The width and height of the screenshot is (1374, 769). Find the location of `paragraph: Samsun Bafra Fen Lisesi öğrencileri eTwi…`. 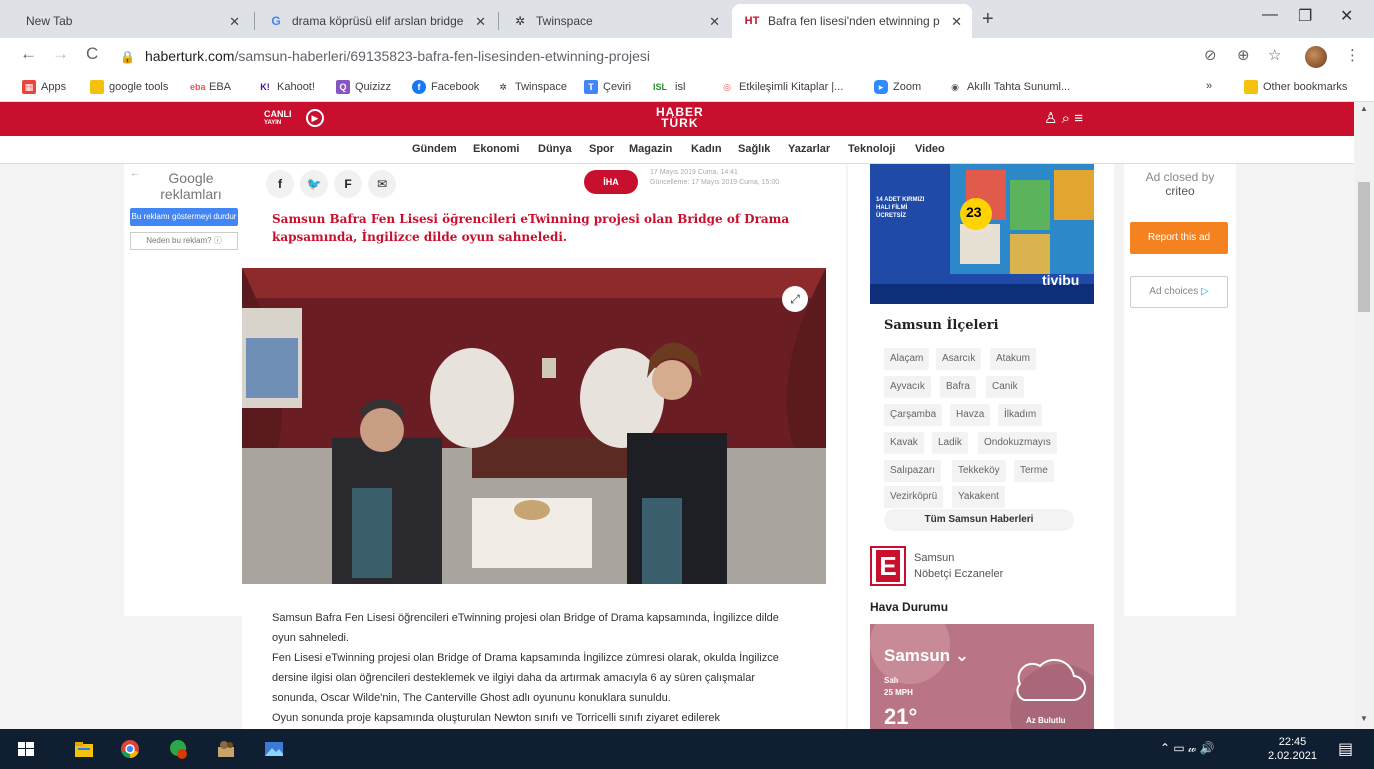

paragraph: Samsun Bafra Fen Lisesi öğrencileri eTwi… is located at coordinates (525, 628).